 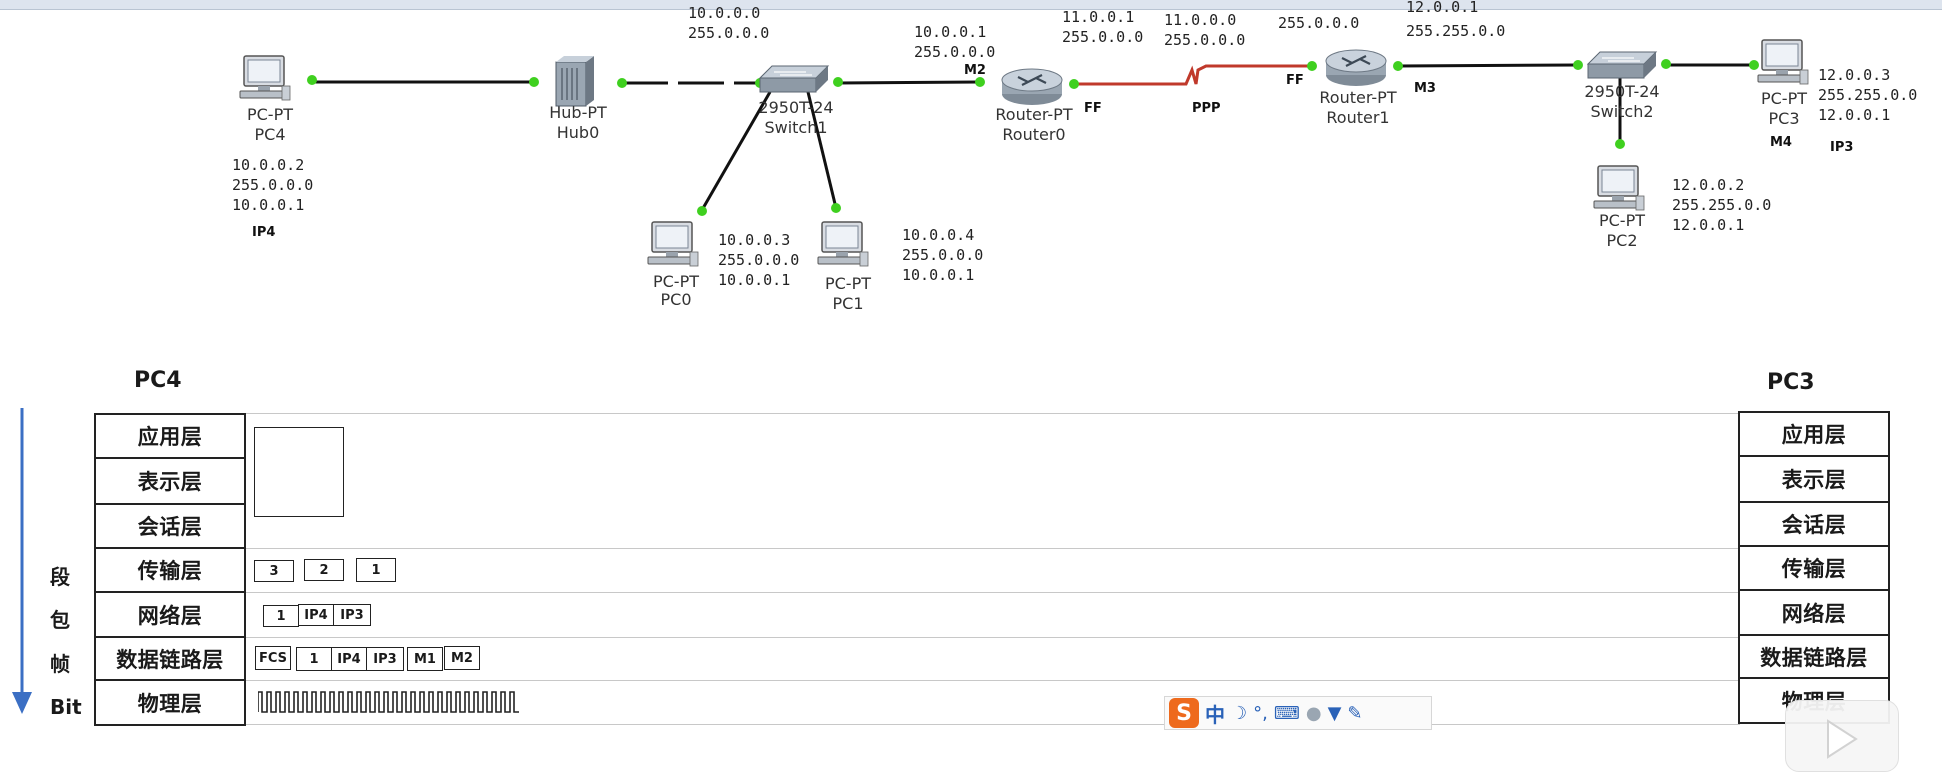 I want to click on router0-icon, so click(x=1032, y=87).